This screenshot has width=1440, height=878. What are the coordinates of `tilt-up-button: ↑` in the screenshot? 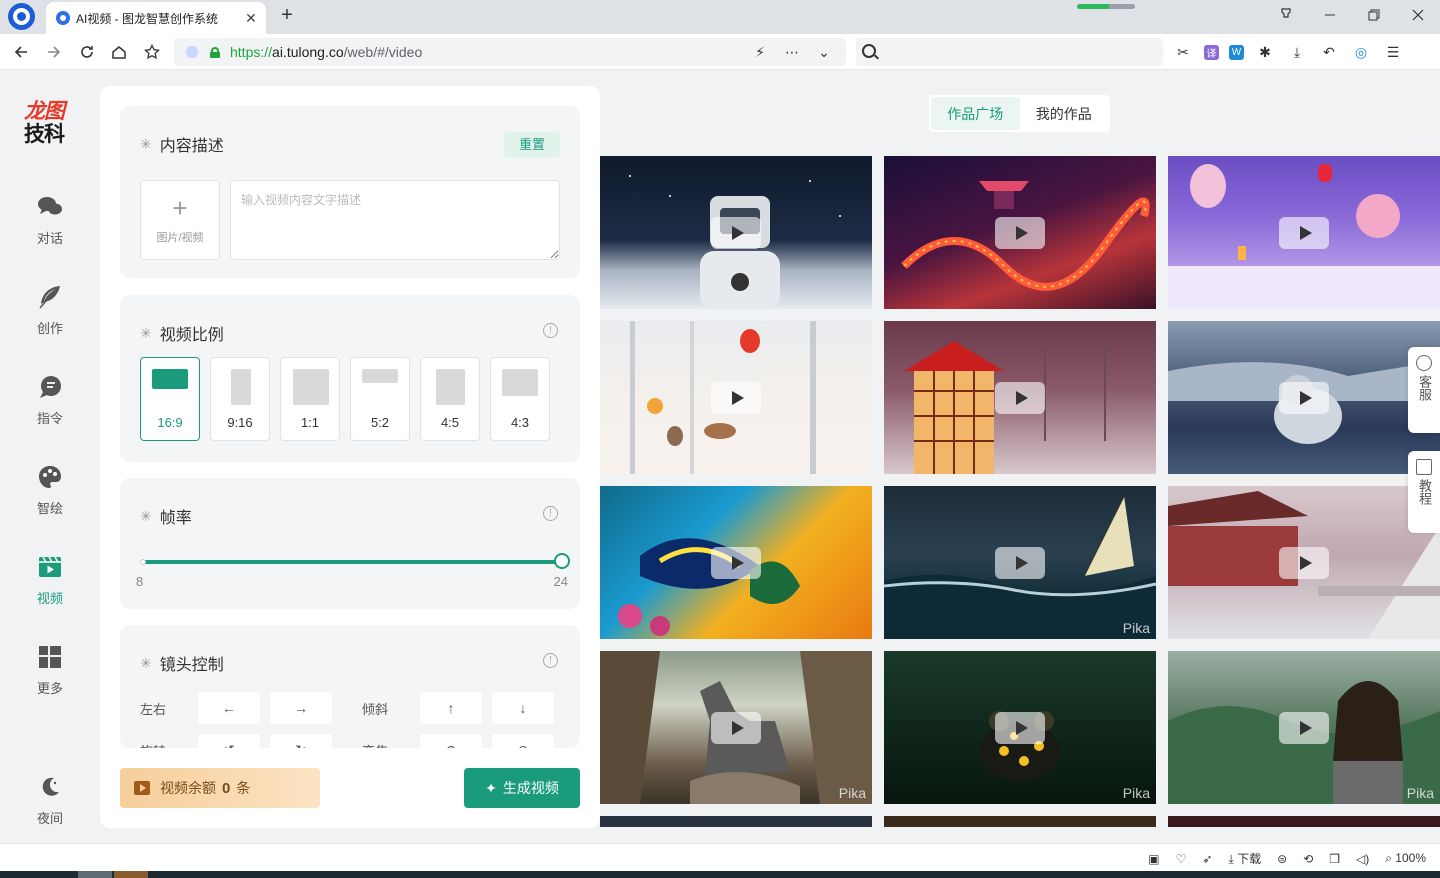 It's located at (451, 708).